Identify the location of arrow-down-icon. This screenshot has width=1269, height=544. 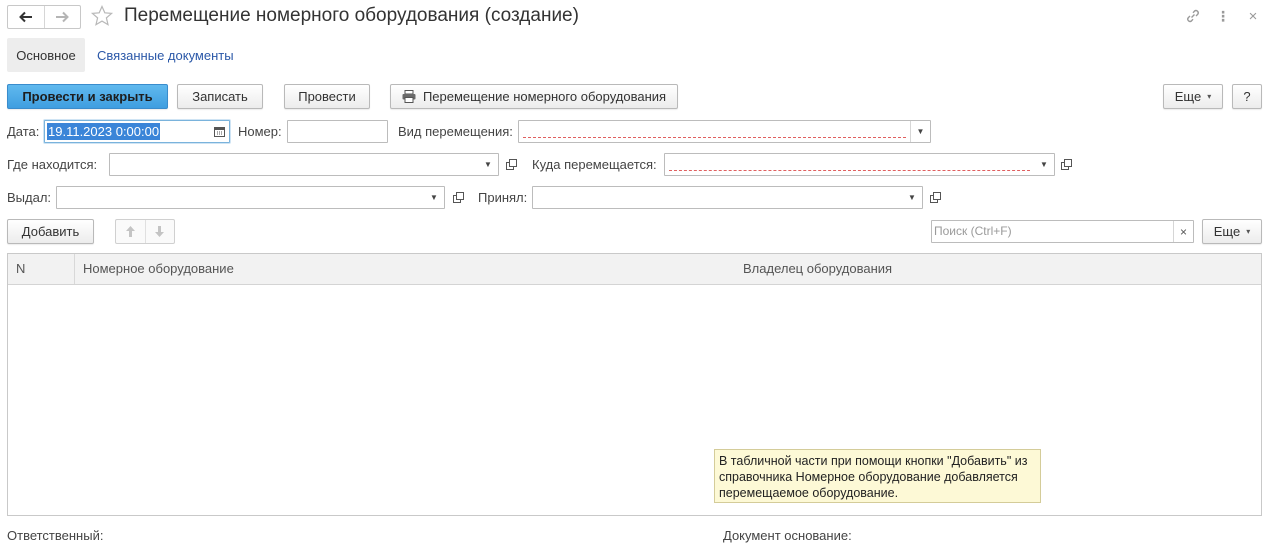
(160, 231).